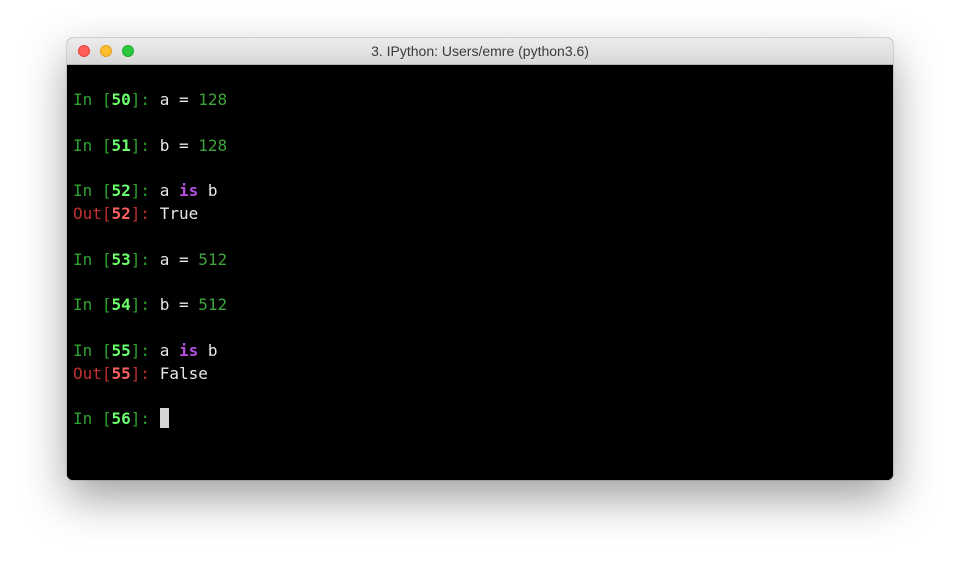 The height and width of the screenshot is (576, 960). What do you see at coordinates (121, 99) in the screenshot?
I see `in-prompt-number: 50` at bounding box center [121, 99].